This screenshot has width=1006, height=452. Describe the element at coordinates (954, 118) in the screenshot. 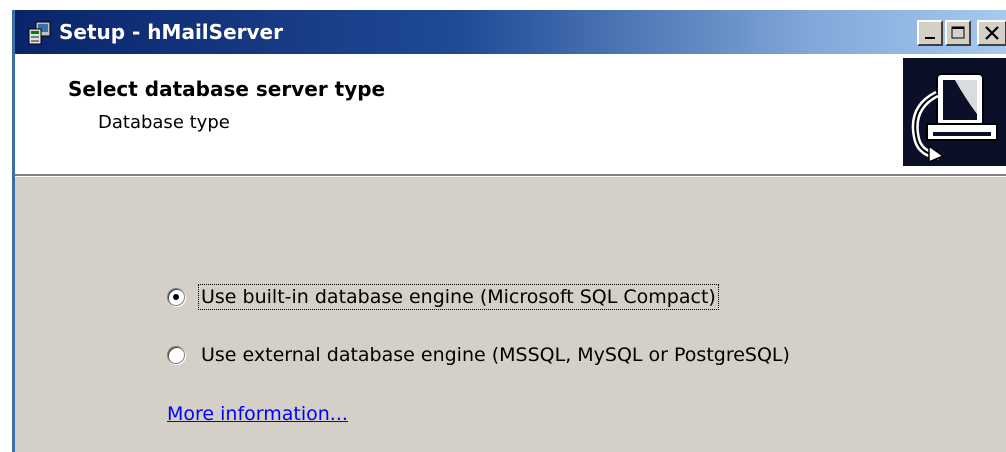

I see `computer-install-icon` at that location.